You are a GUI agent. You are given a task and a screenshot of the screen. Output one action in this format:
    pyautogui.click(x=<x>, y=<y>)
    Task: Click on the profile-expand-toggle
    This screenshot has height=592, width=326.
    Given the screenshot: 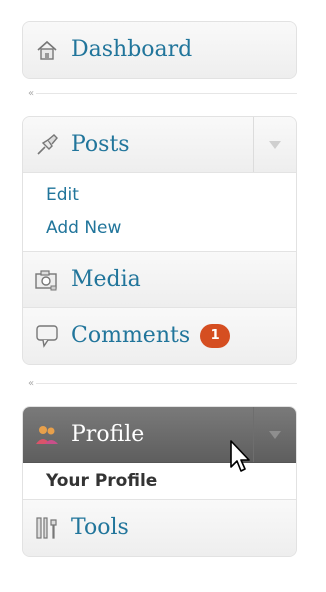 What is the action you would take?
    pyautogui.click(x=274, y=434)
    